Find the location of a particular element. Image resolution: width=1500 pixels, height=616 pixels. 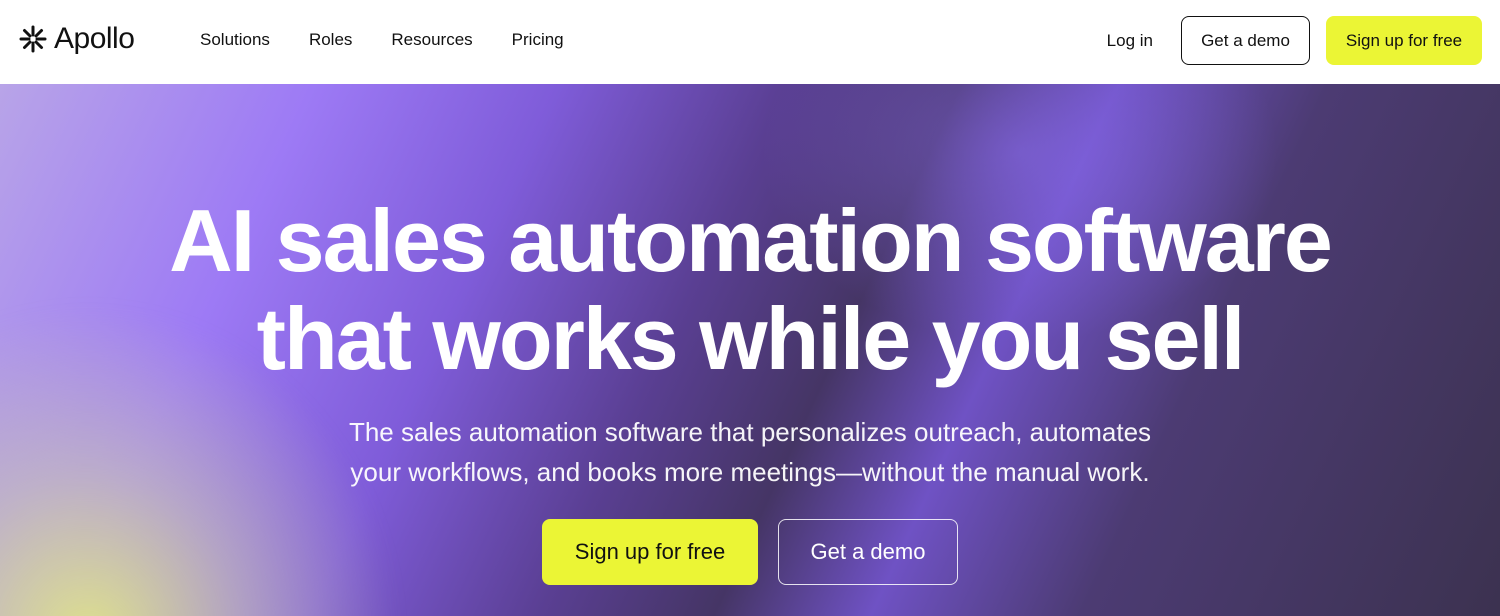

hero-cta-row: Sign up for free Get a demo is located at coordinates (750, 552).